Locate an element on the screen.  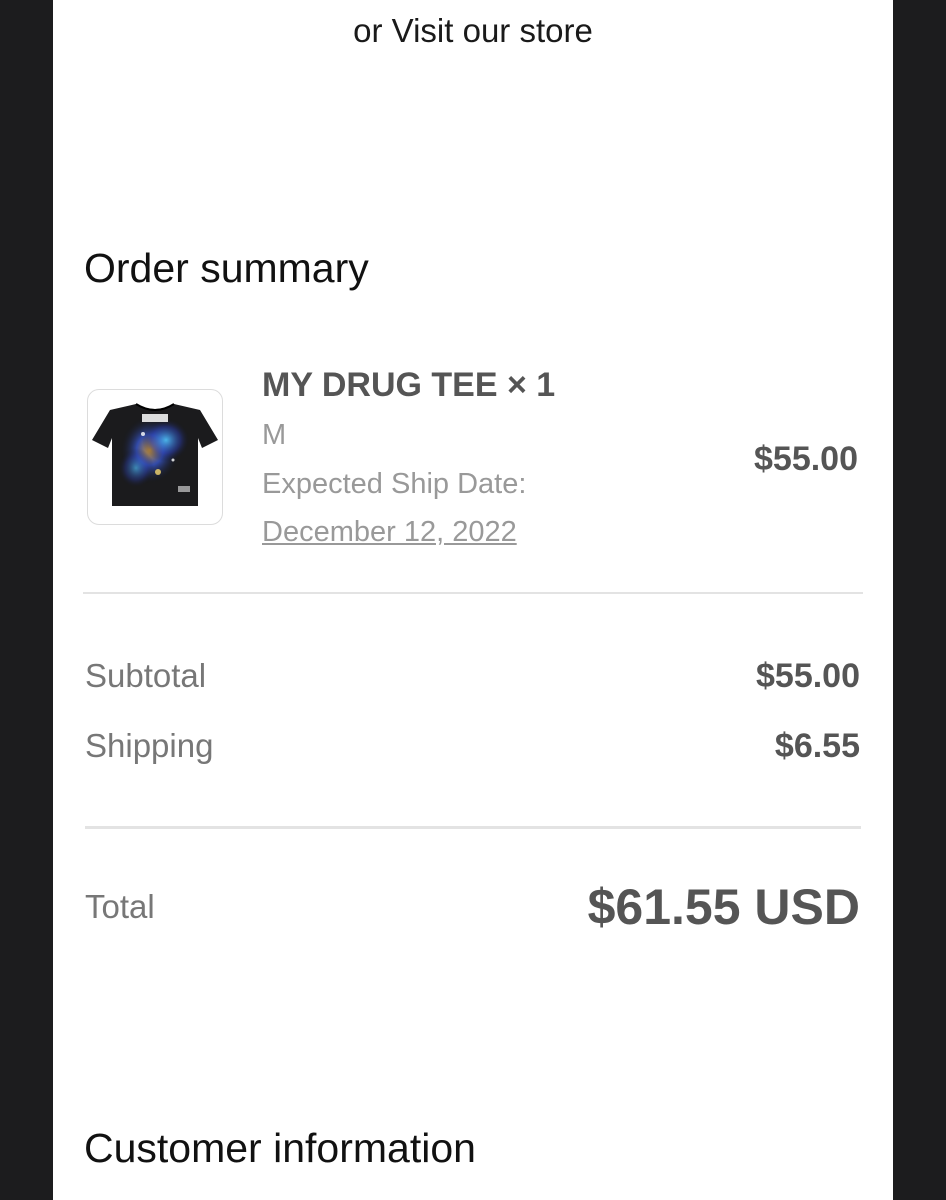
shipping-value: $6.55 is located at coordinates (817, 746).